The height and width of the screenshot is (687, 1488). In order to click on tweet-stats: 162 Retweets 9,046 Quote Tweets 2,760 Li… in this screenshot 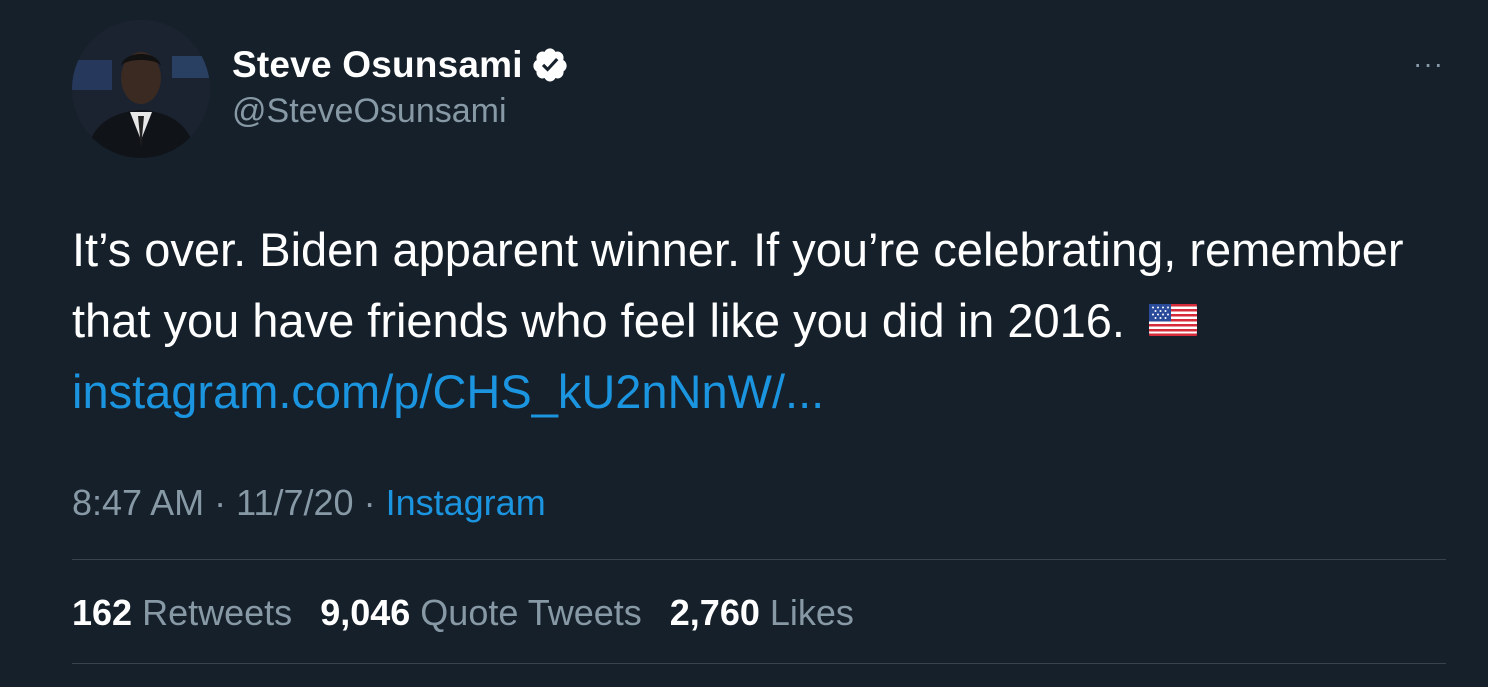, I will do `click(472, 613)`.